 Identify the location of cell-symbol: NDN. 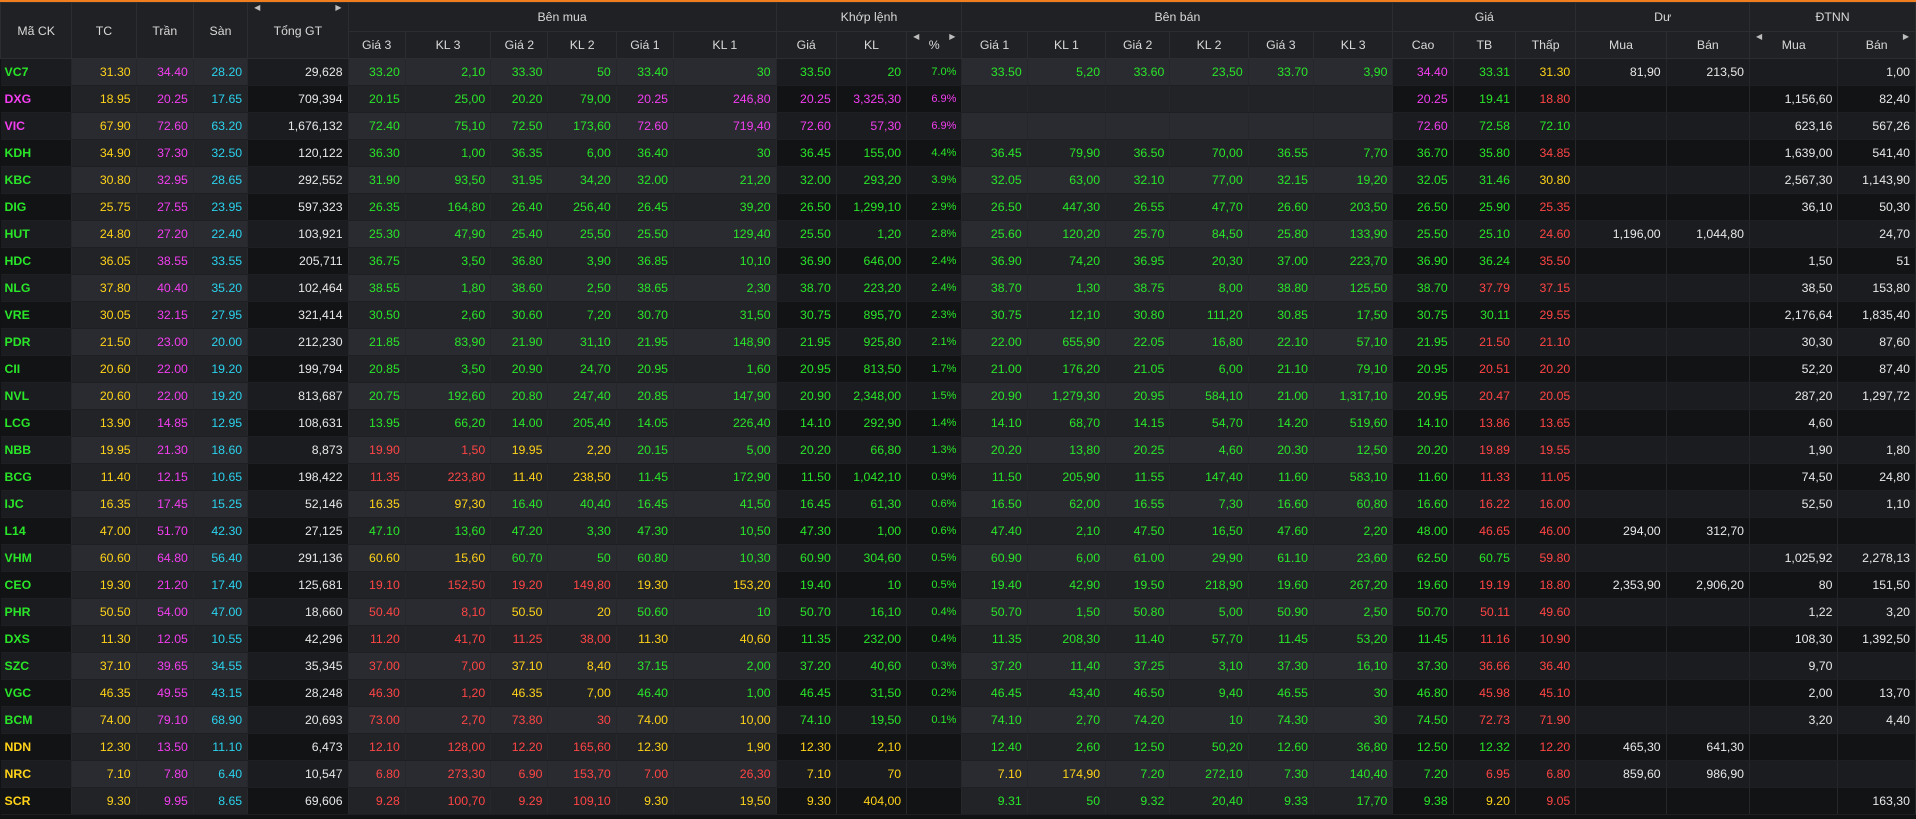
(36, 747).